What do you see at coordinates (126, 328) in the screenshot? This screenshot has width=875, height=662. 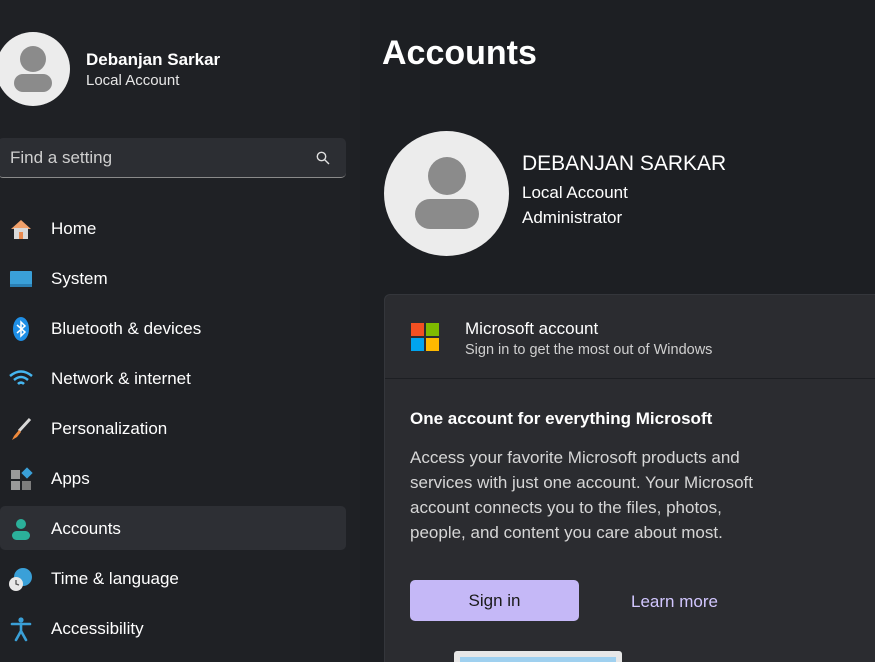 I see `sidebar-item-label: Bluetooth & devices` at bounding box center [126, 328].